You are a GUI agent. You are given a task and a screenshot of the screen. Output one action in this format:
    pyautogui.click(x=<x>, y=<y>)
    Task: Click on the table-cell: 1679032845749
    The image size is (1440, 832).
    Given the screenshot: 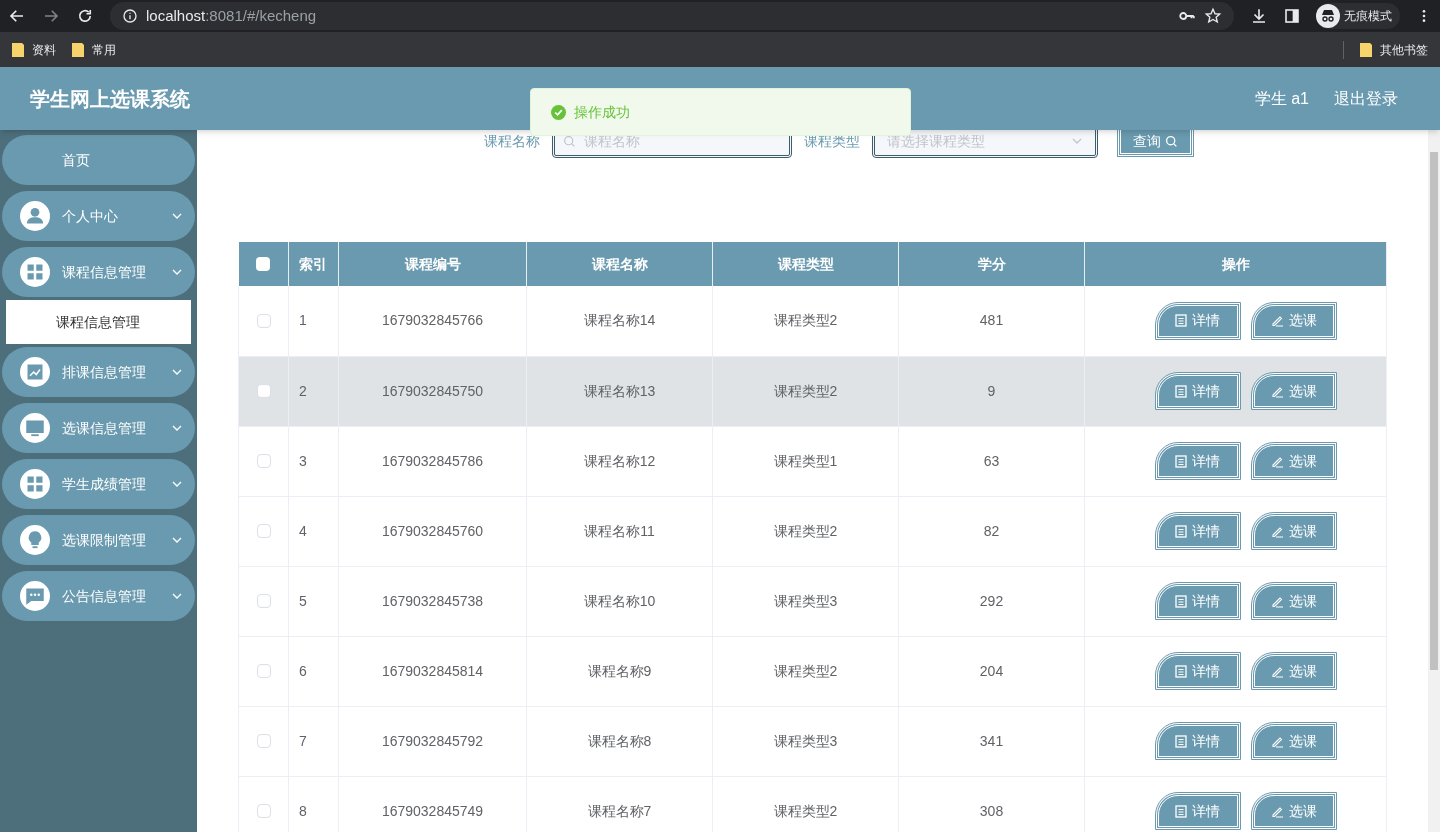 What is the action you would take?
    pyautogui.click(x=432, y=804)
    